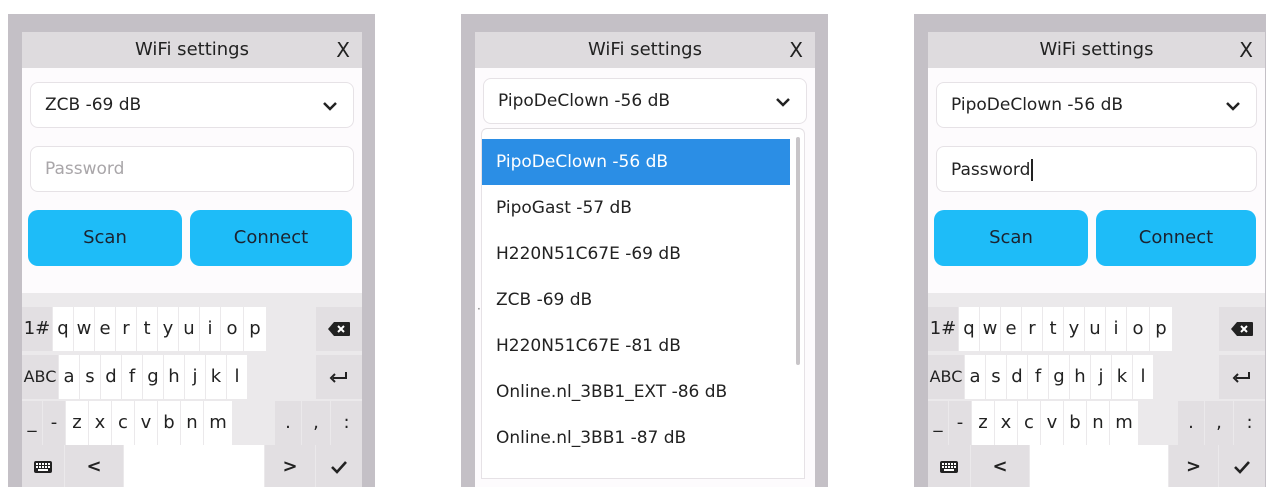 This screenshot has height=489, width=1266. What do you see at coordinates (636, 300) in the screenshot?
I see `network-option: ZCB -69 dB` at bounding box center [636, 300].